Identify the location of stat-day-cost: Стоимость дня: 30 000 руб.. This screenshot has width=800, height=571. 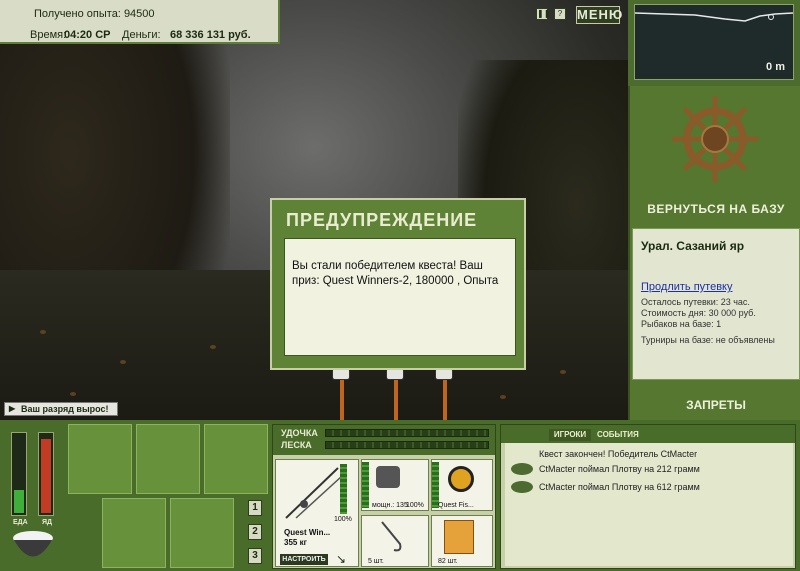
(698, 313).